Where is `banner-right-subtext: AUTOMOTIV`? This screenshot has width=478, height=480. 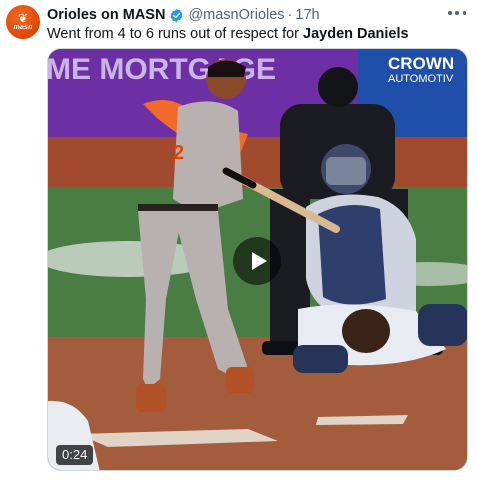
banner-right-subtext: AUTOMOTIV is located at coordinates (421, 79).